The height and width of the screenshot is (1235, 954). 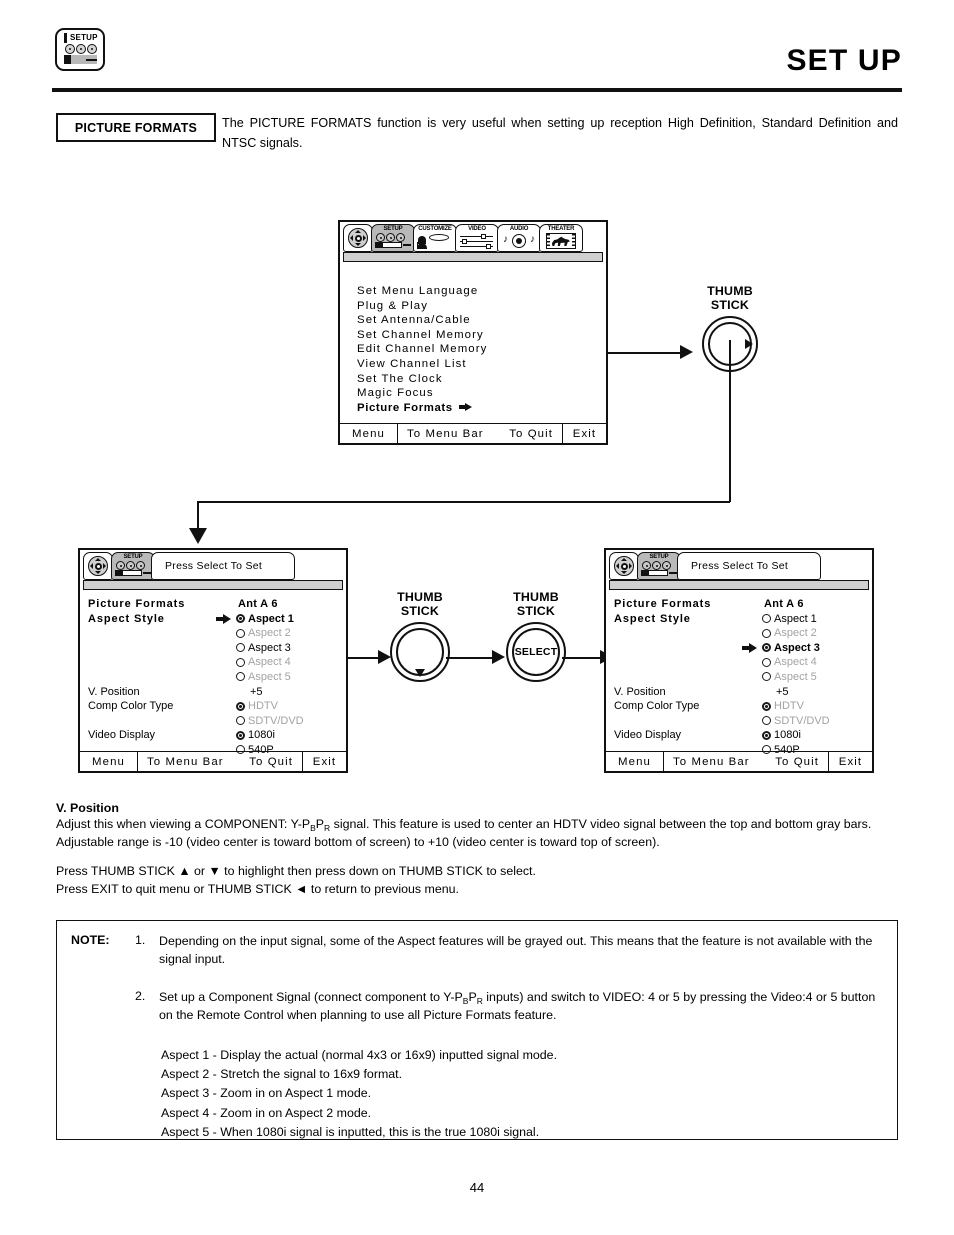 I want to click on tab-video: VIDEO, so click(x=477, y=238).